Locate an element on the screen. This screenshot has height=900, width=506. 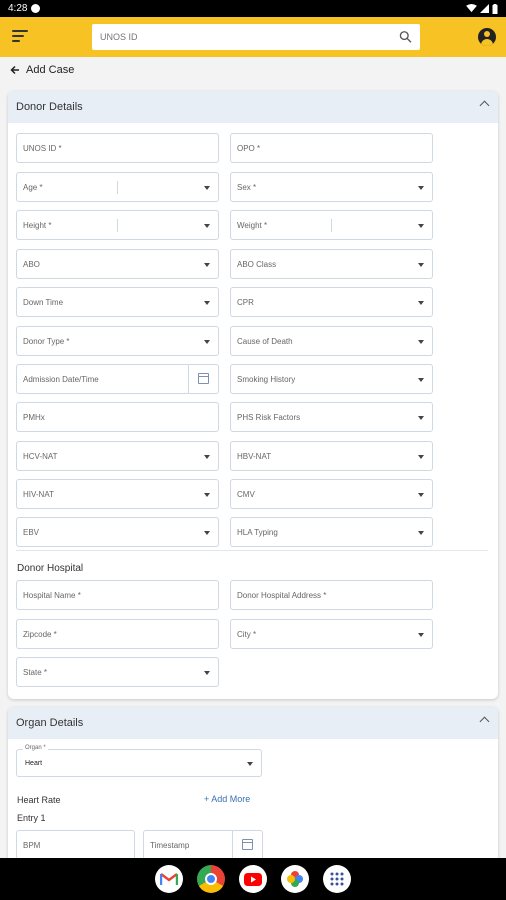
heart-rate-title: Heart Rate is located at coordinates (39, 800).